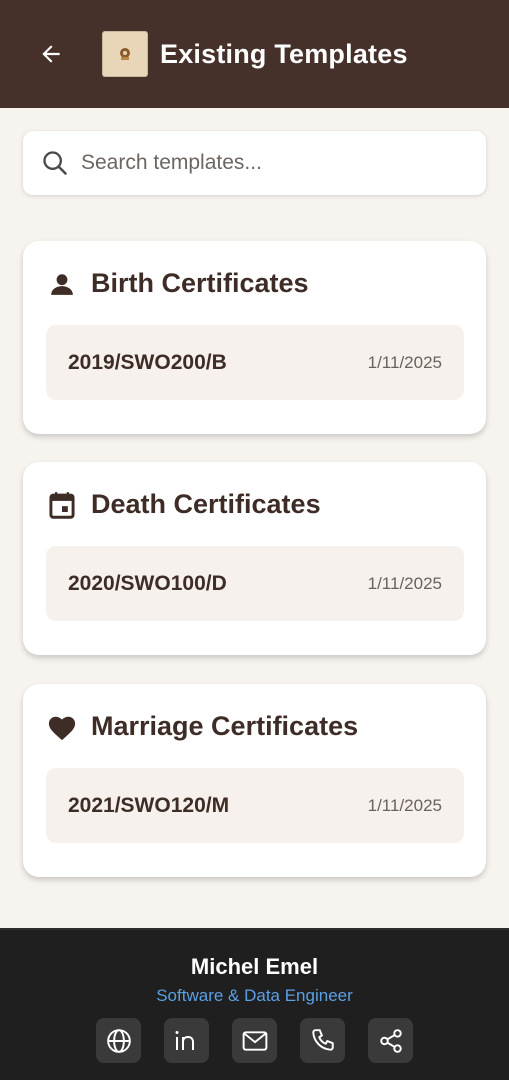  I want to click on share-icon, so click(390, 1040).